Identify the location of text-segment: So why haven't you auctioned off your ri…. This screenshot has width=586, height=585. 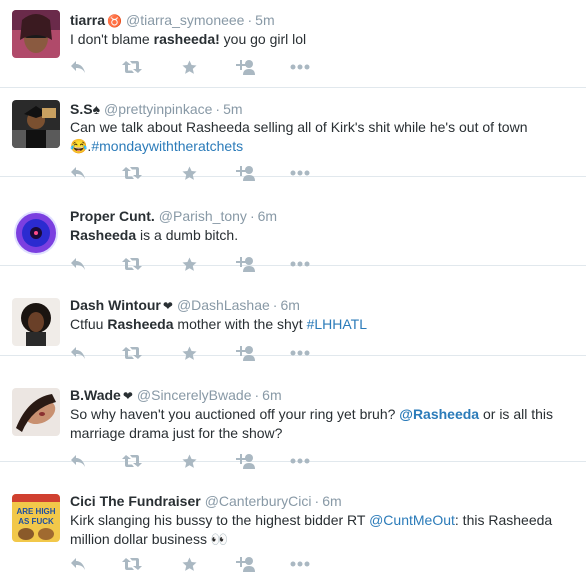
(235, 414).